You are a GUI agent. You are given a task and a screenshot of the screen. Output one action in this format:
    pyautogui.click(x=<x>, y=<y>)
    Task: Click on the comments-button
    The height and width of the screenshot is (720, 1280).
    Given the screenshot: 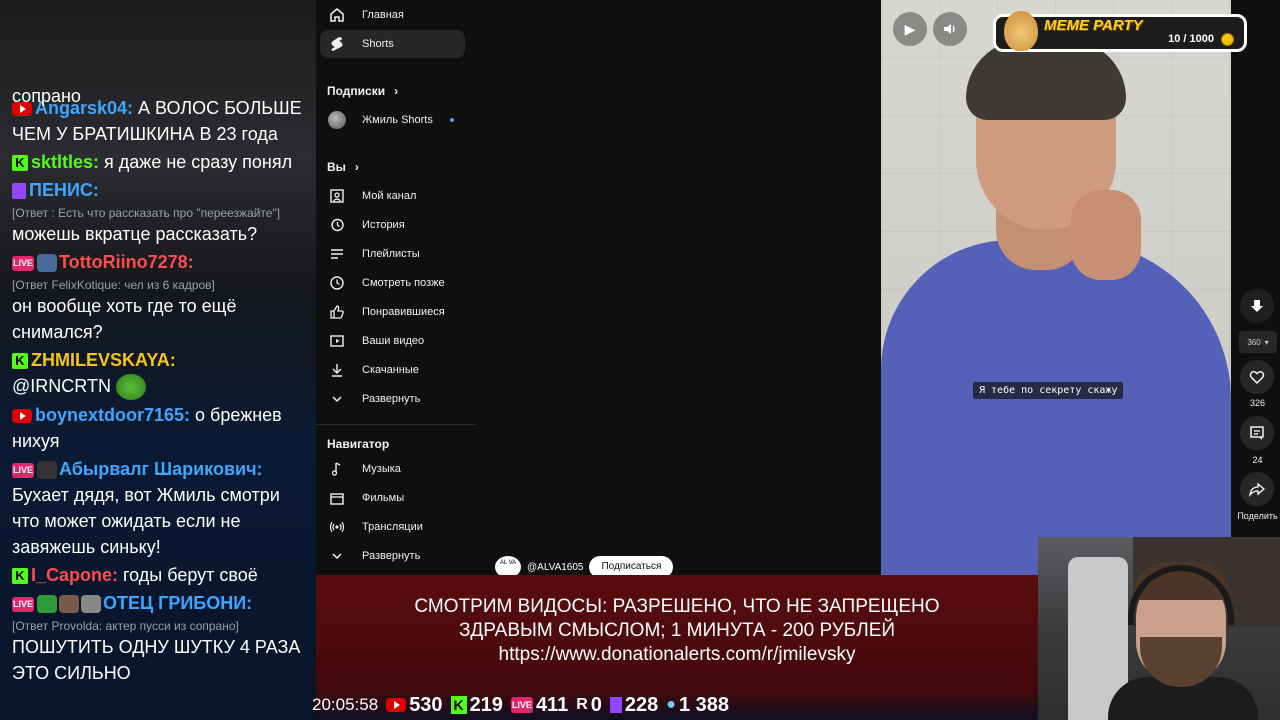 What is the action you would take?
    pyautogui.click(x=1257, y=433)
    